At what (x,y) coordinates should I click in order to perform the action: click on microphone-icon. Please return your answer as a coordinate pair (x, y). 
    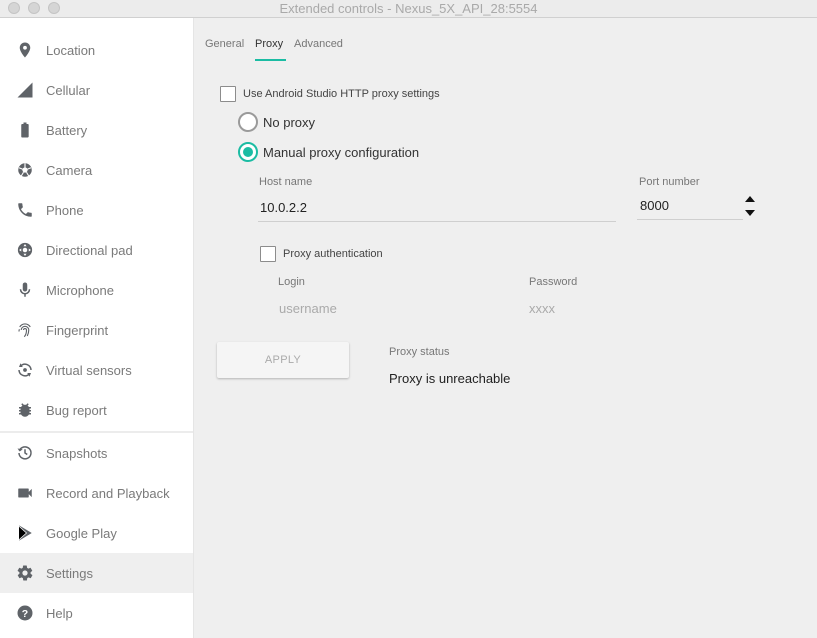
    Looking at the image, I should click on (25, 290).